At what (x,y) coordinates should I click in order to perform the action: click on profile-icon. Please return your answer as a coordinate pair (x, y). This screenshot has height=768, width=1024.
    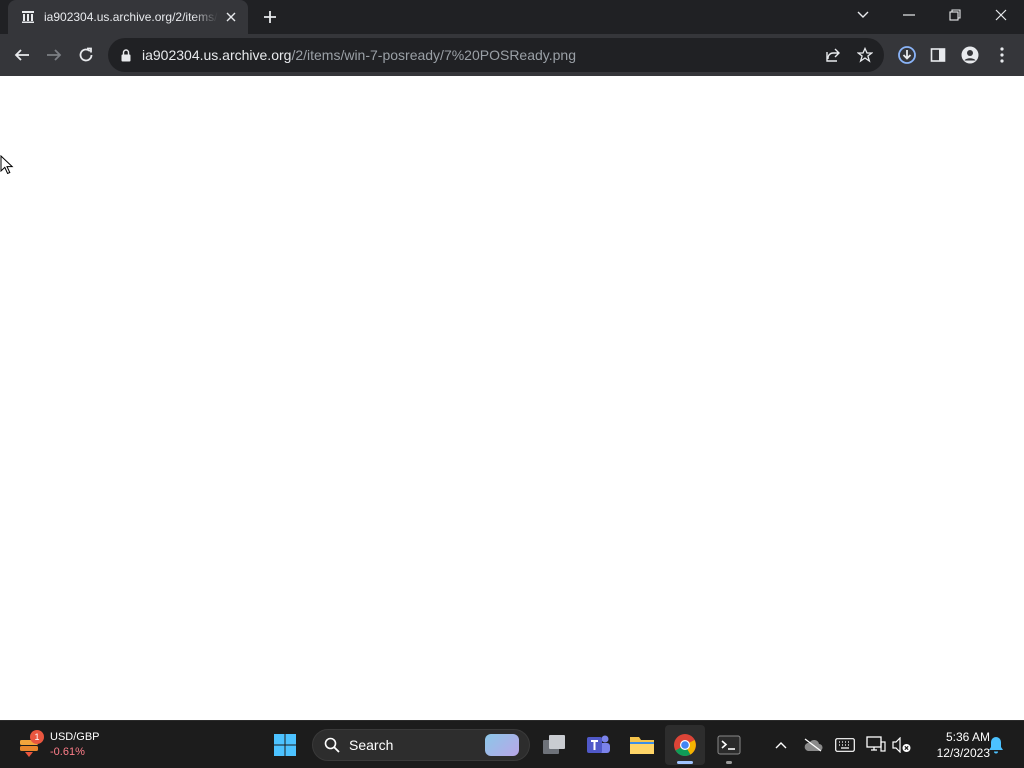
    Looking at the image, I should click on (970, 55).